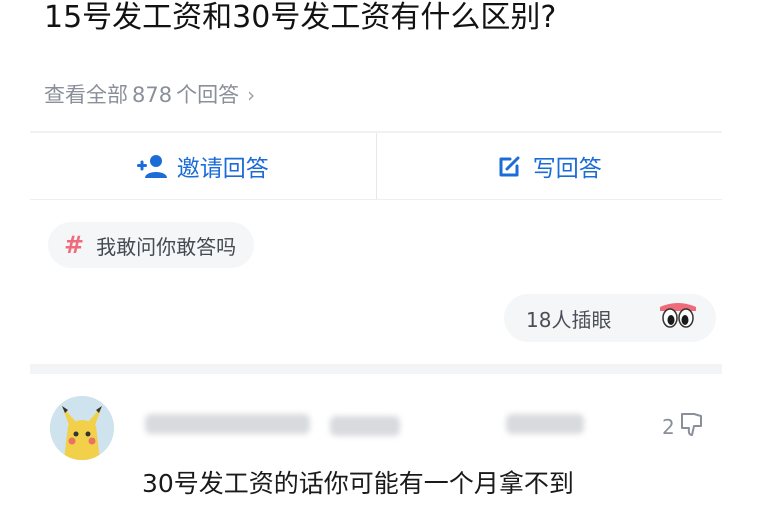 This screenshot has height=510, width=768. Describe the element at coordinates (227, 424) in the screenshot. I see `blurred-username` at that location.